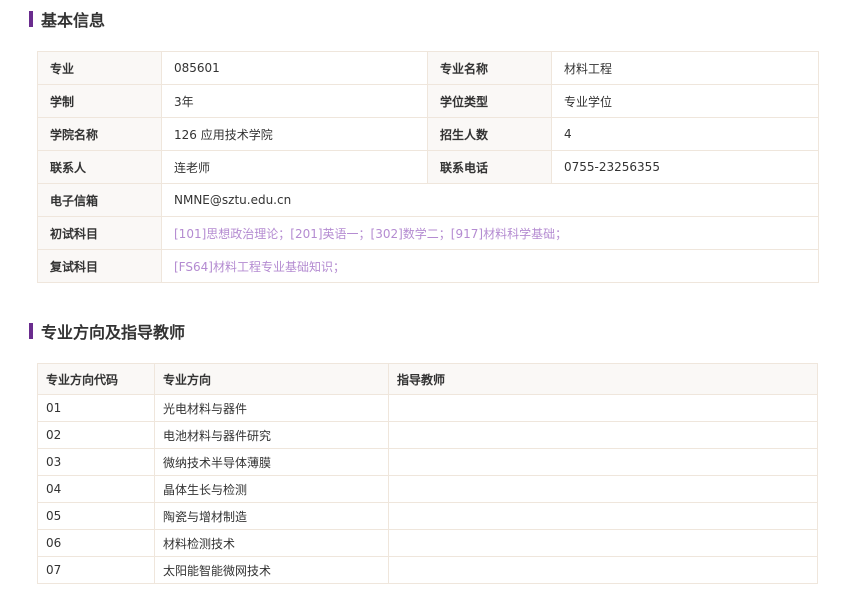 The width and height of the screenshot is (849, 604). What do you see at coordinates (99, 200) in the screenshot?
I see `email-label: 电子信箱` at bounding box center [99, 200].